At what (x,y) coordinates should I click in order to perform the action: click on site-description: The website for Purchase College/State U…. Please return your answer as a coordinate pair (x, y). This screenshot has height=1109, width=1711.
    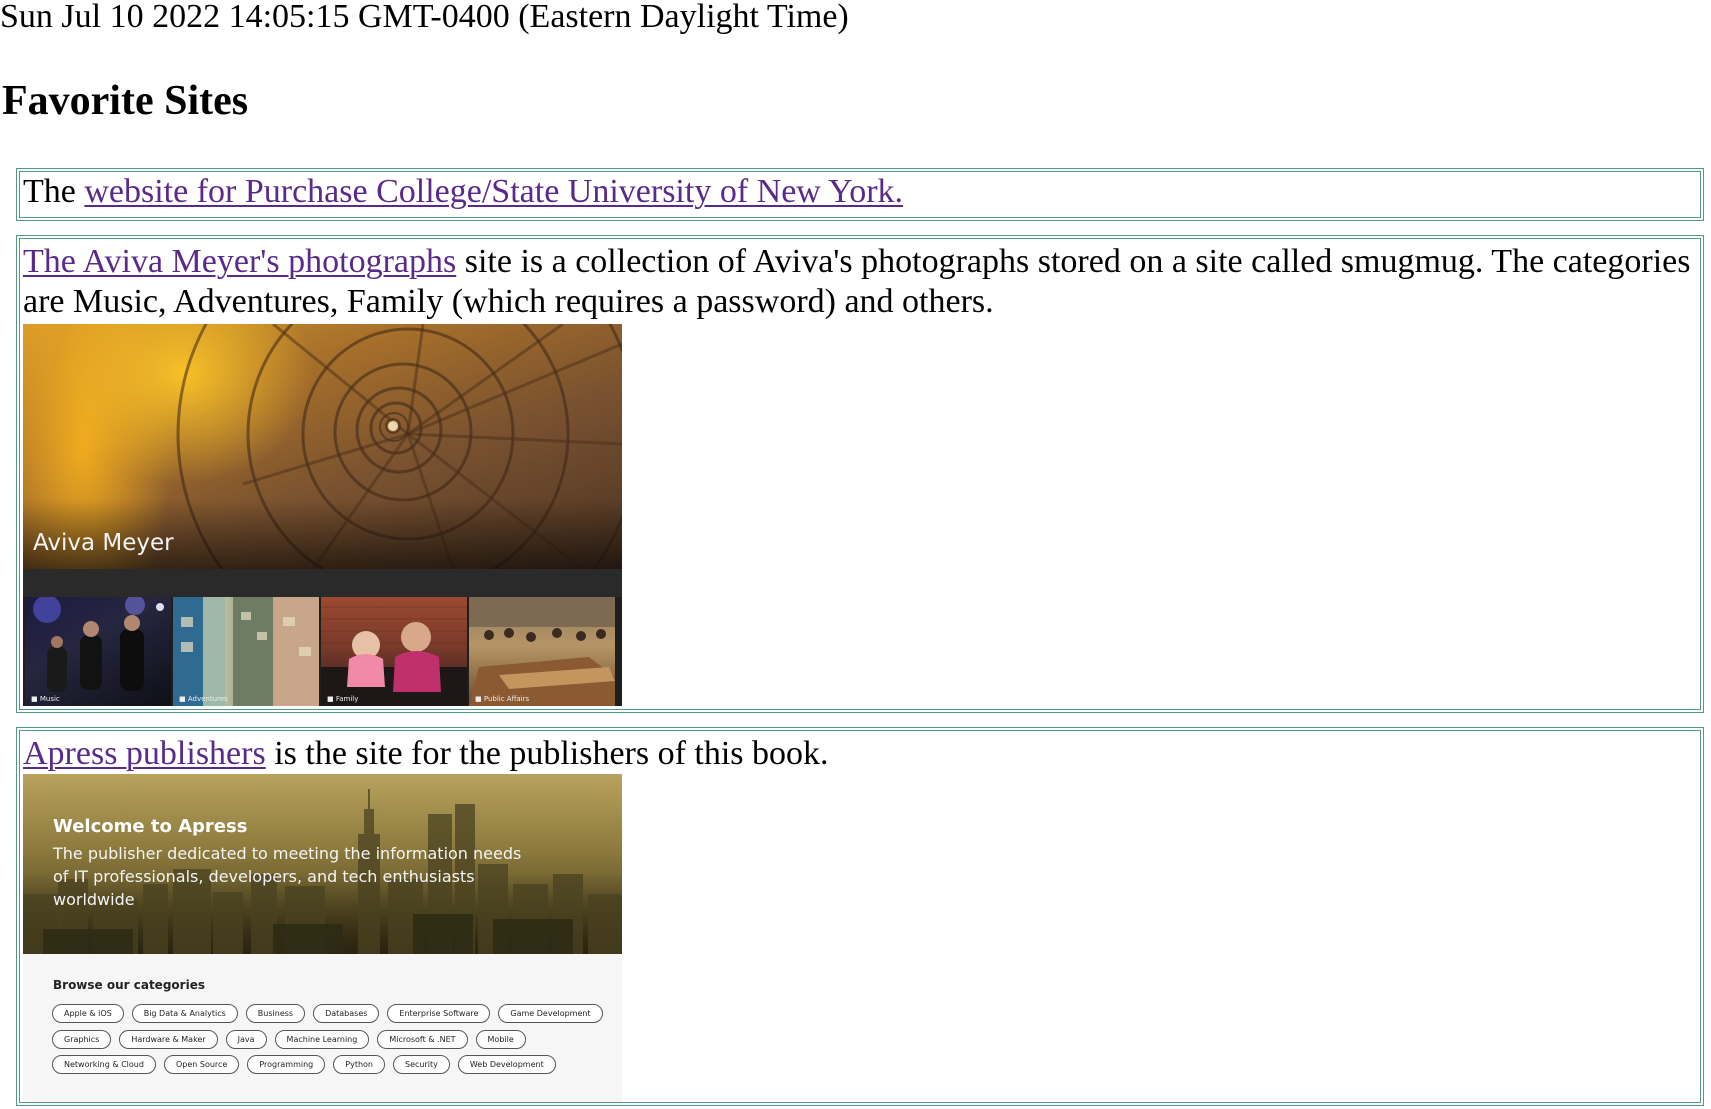
    Looking at the image, I should click on (859, 192).